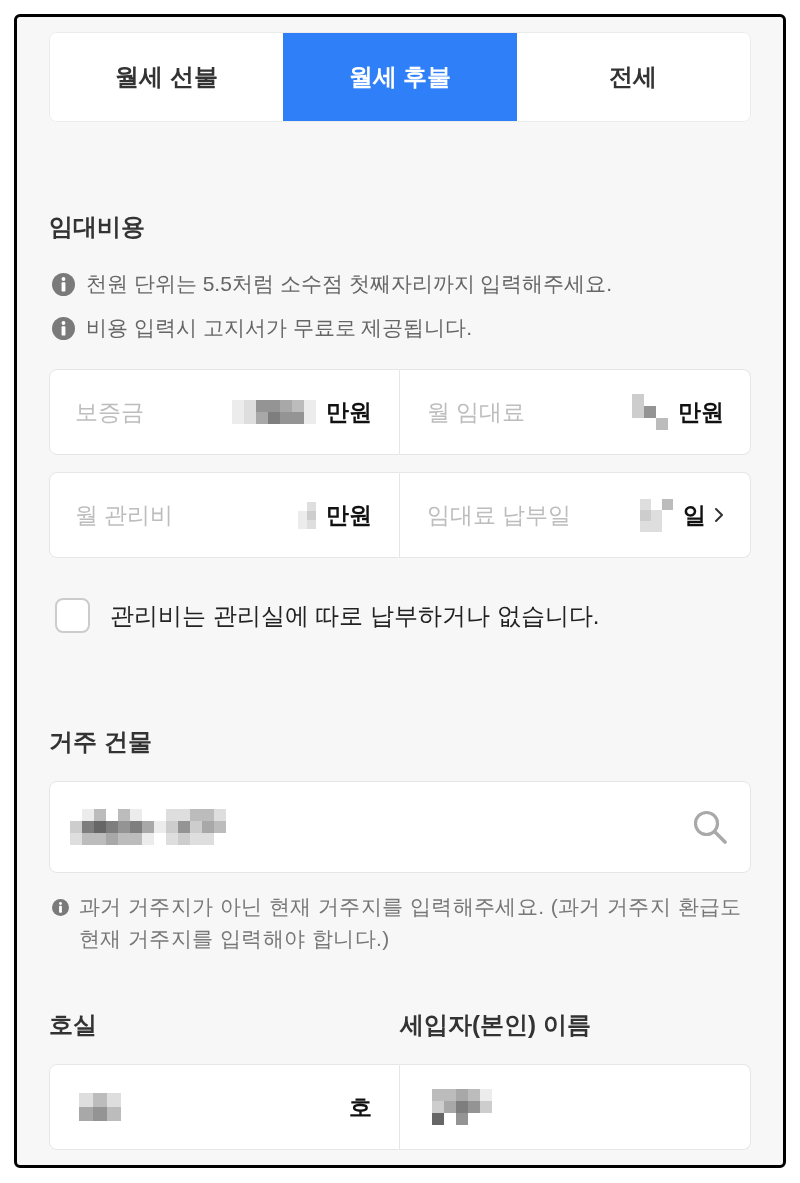 This screenshot has width=800, height=1183. I want to click on info-note: 비용 입력시 고지서가 무료로 제공됩니다., so click(279, 328).